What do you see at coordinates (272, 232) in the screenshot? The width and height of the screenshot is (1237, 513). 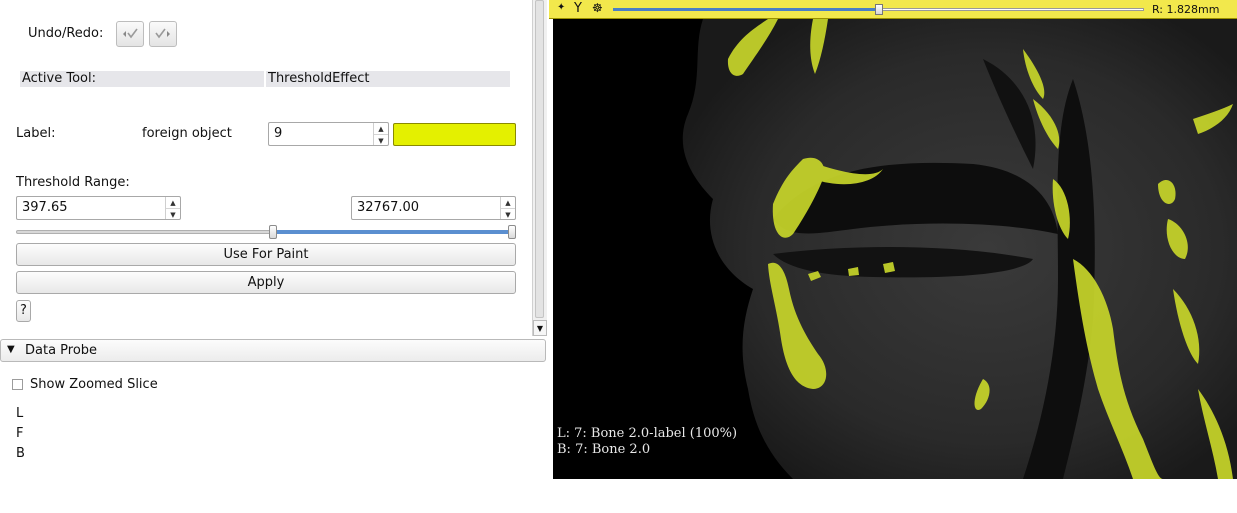 I see `slider-low-handle` at bounding box center [272, 232].